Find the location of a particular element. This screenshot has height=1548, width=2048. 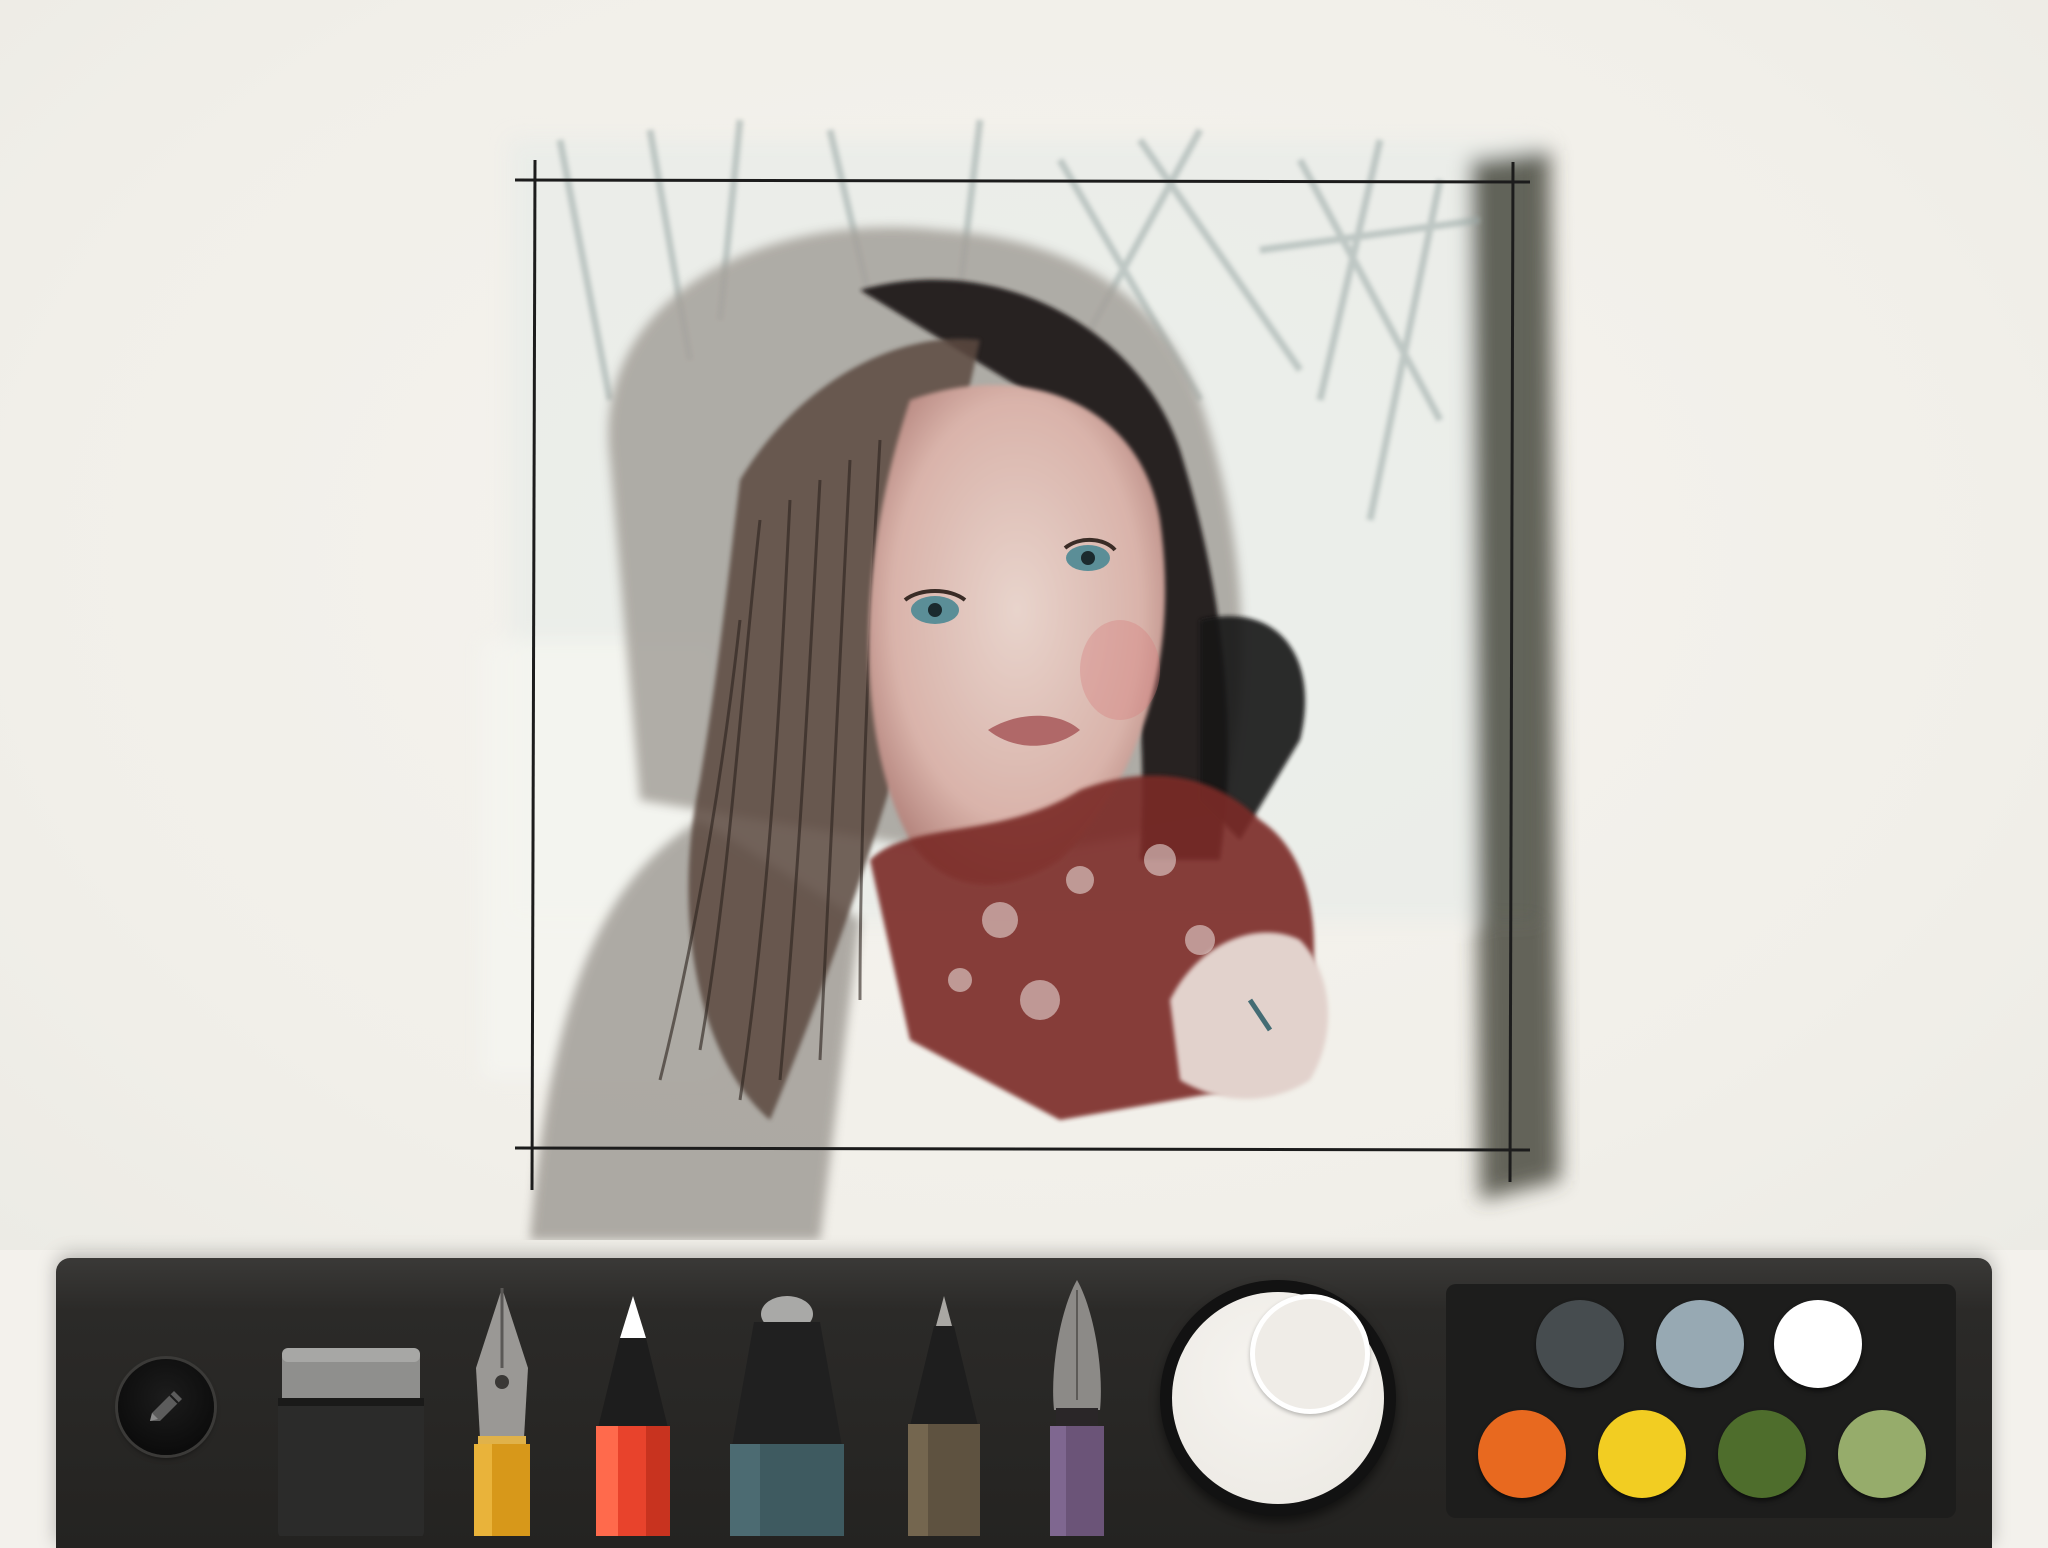

color-palette is located at coordinates (1701, 1401).